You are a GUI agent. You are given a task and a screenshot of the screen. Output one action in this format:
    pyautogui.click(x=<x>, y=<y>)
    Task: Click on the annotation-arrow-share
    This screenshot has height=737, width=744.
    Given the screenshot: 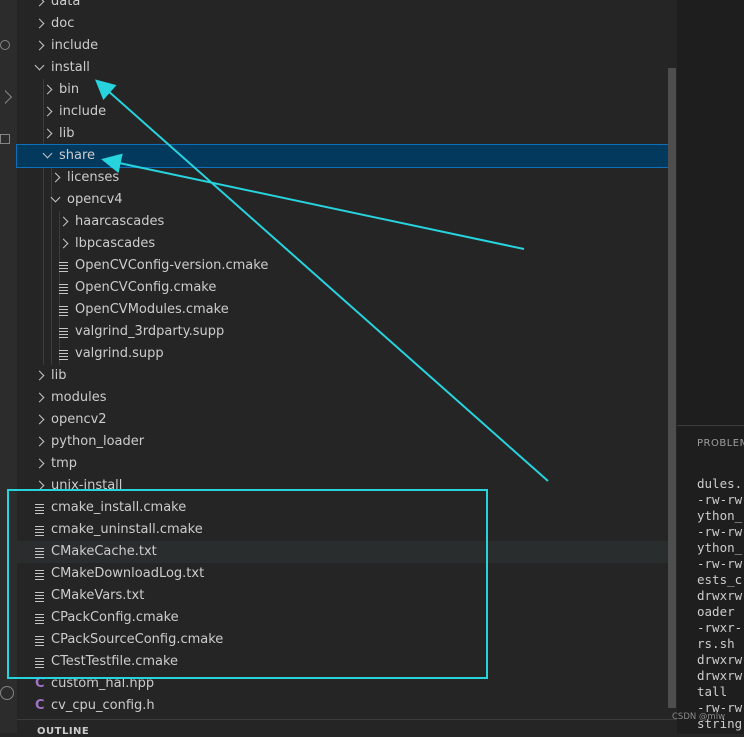 What is the action you would take?
    pyautogui.click(x=313, y=201)
    